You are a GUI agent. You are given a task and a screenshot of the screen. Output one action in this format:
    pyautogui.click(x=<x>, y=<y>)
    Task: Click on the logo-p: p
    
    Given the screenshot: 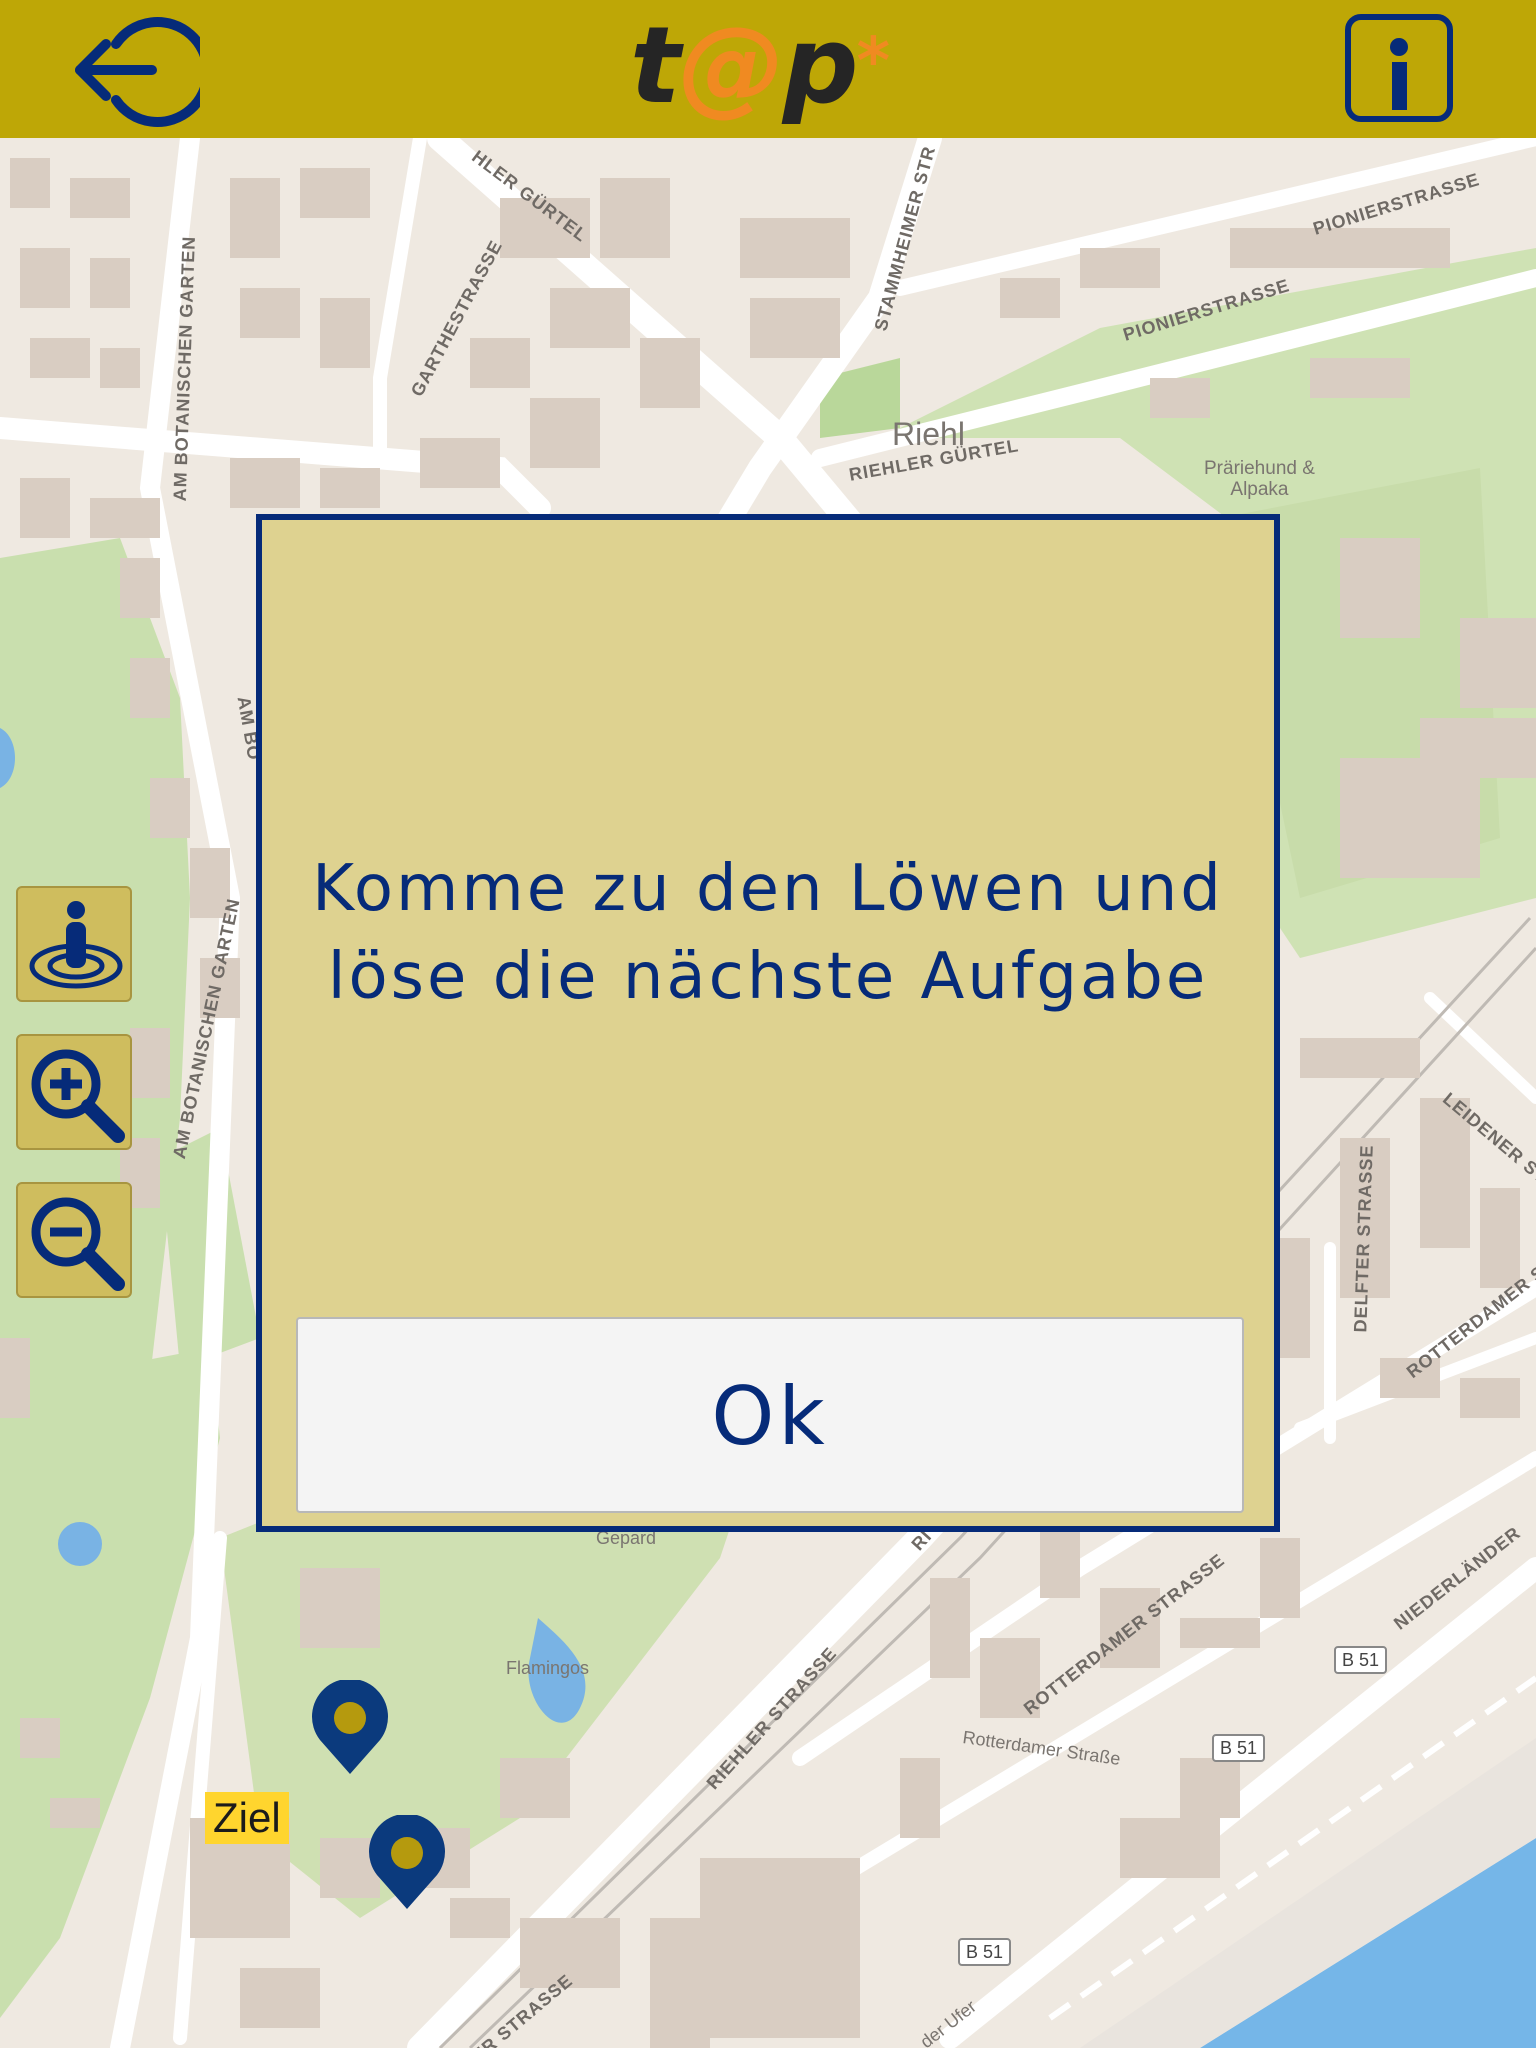 What is the action you would take?
    pyautogui.click(x=820, y=65)
    